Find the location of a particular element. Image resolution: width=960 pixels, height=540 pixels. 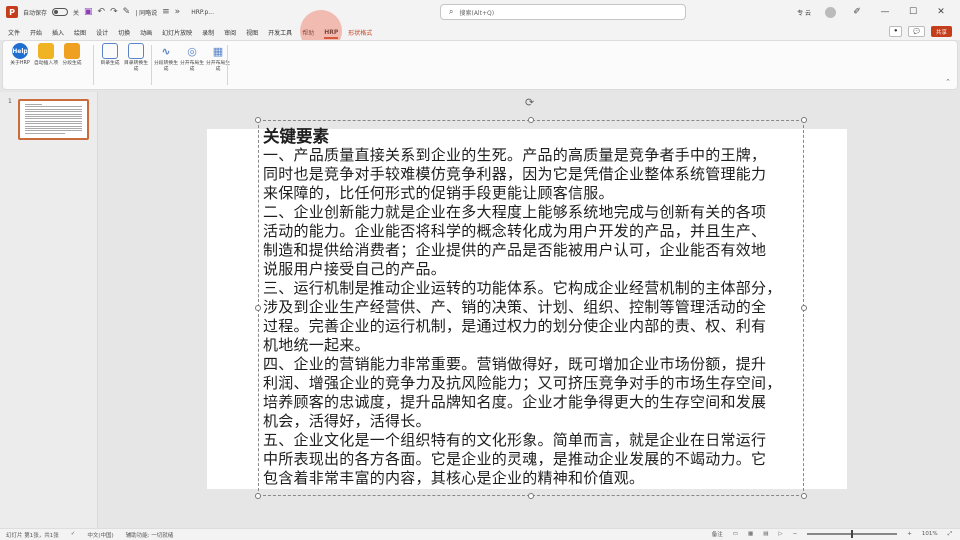

about-hrp-button: Help 关于HRP is located at coordinates (20, 55).